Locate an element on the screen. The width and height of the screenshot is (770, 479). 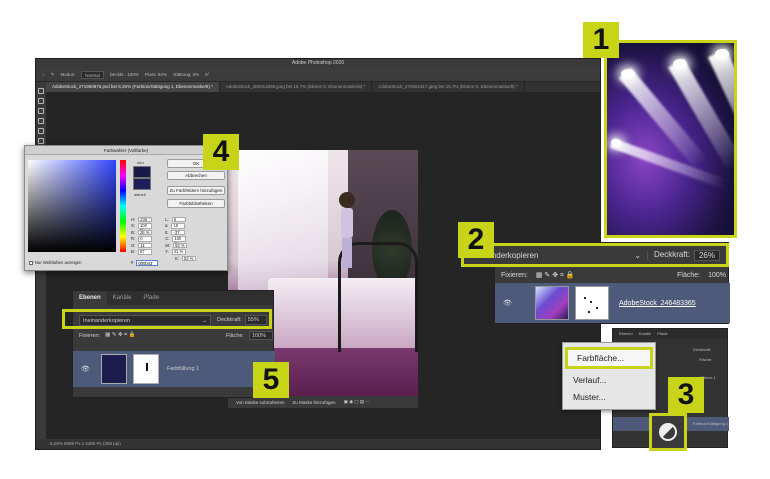
r-field: 0 is located at coordinates (145, 239).